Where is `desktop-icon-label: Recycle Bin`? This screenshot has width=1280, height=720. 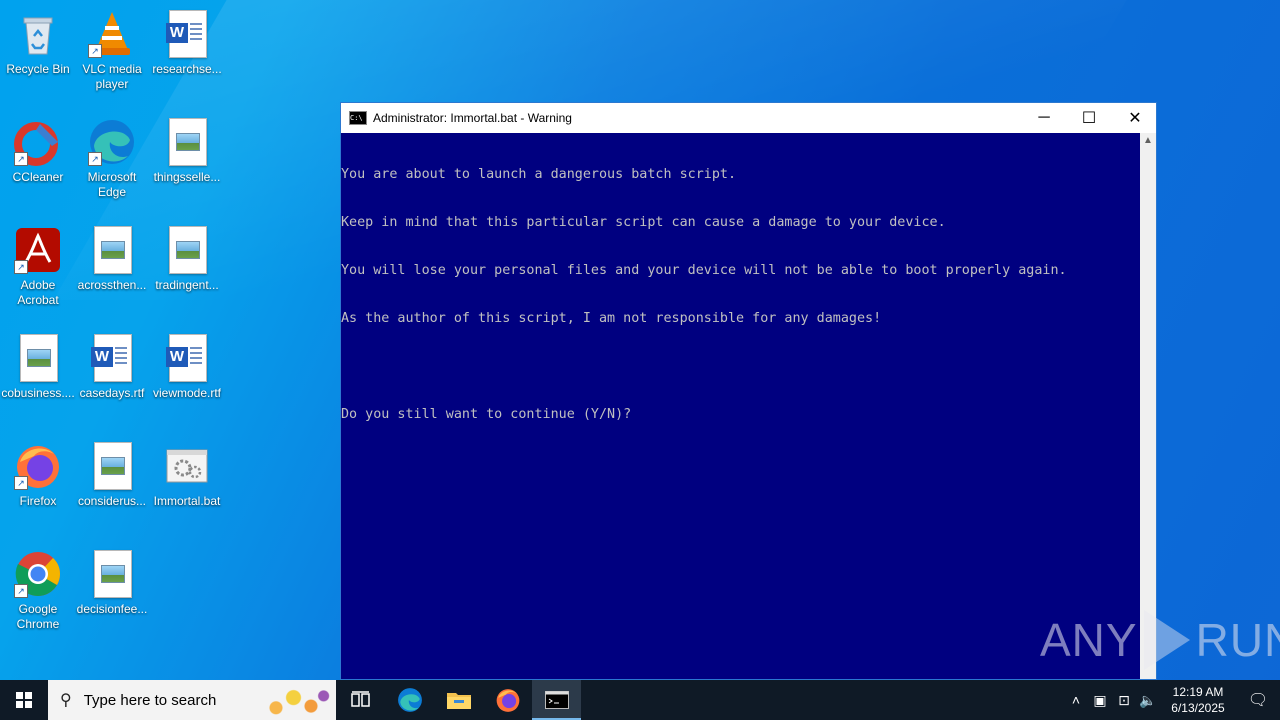
desktop-icon-label: Recycle Bin is located at coordinates (38, 69).